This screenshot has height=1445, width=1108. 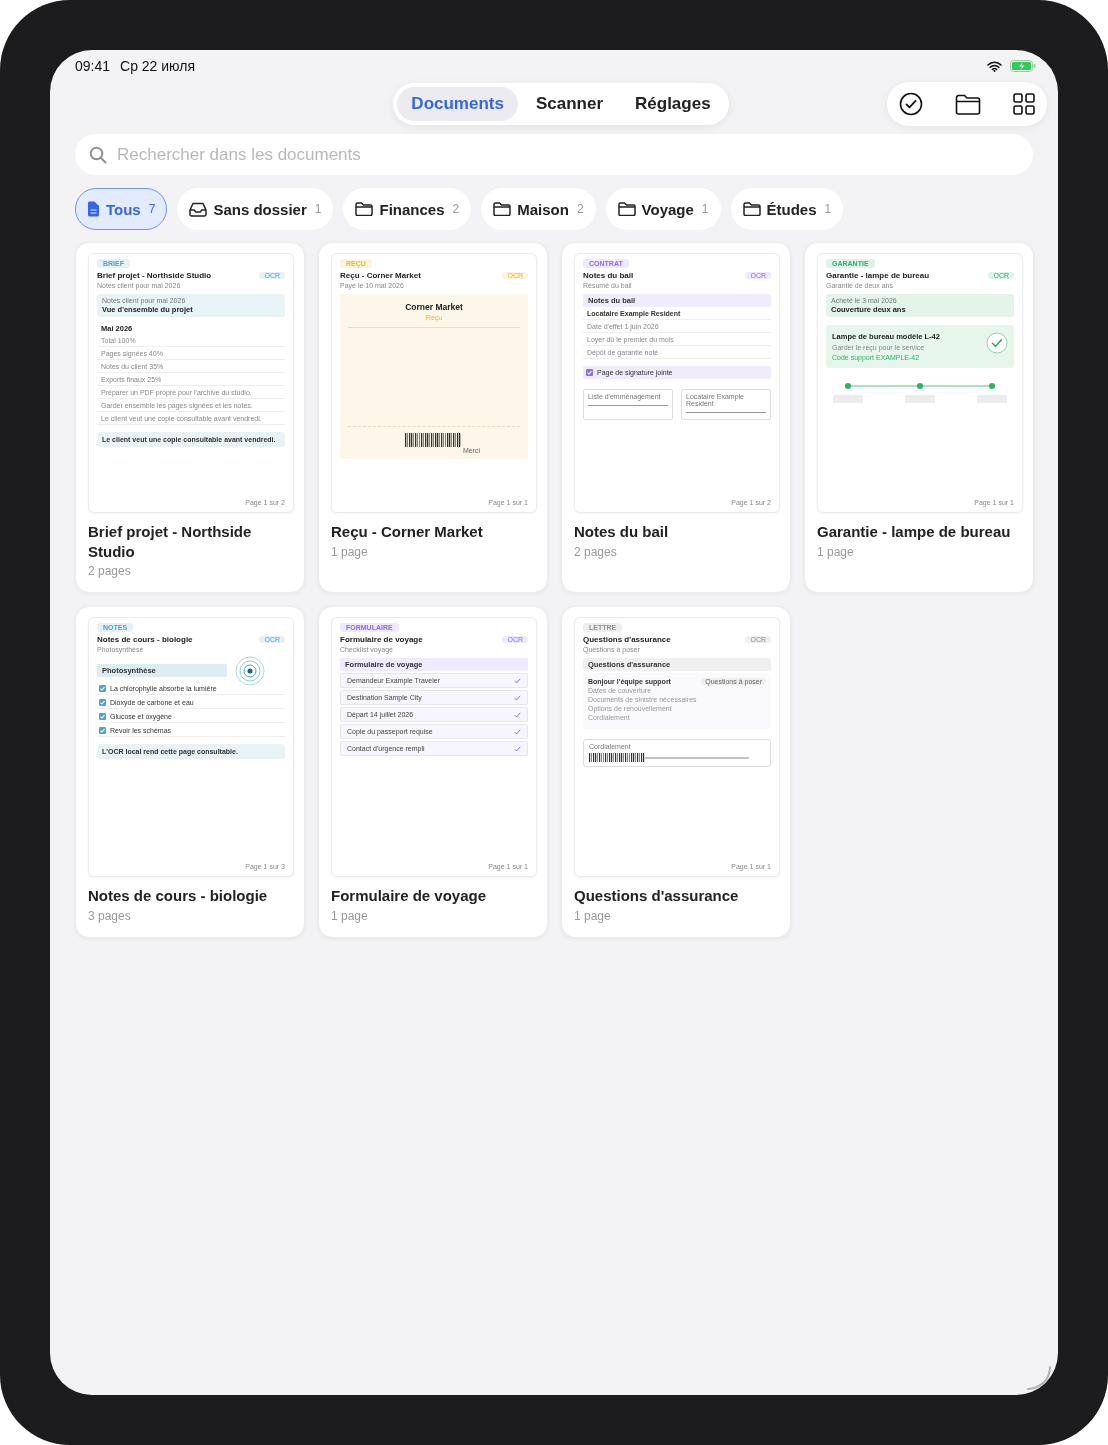 What do you see at coordinates (110, 915) in the screenshot?
I see `page-count: 3 pages` at bounding box center [110, 915].